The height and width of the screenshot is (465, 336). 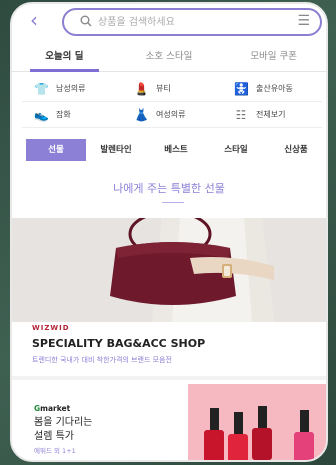 I want to click on category-womens-clothing: 👗 여성의류, so click(x=172, y=114).